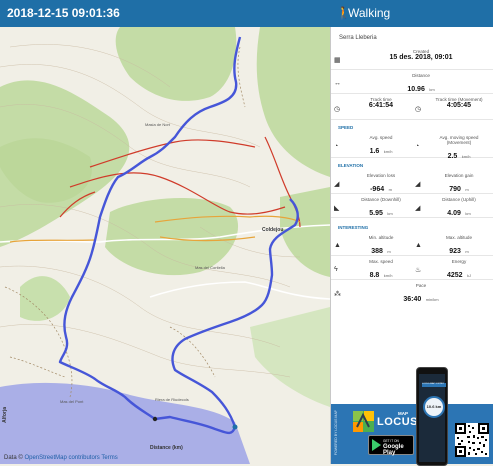  What do you see at coordinates (273, 230) in the screenshot?
I see `place-label-coldejou: Coldejou` at bounding box center [273, 230].